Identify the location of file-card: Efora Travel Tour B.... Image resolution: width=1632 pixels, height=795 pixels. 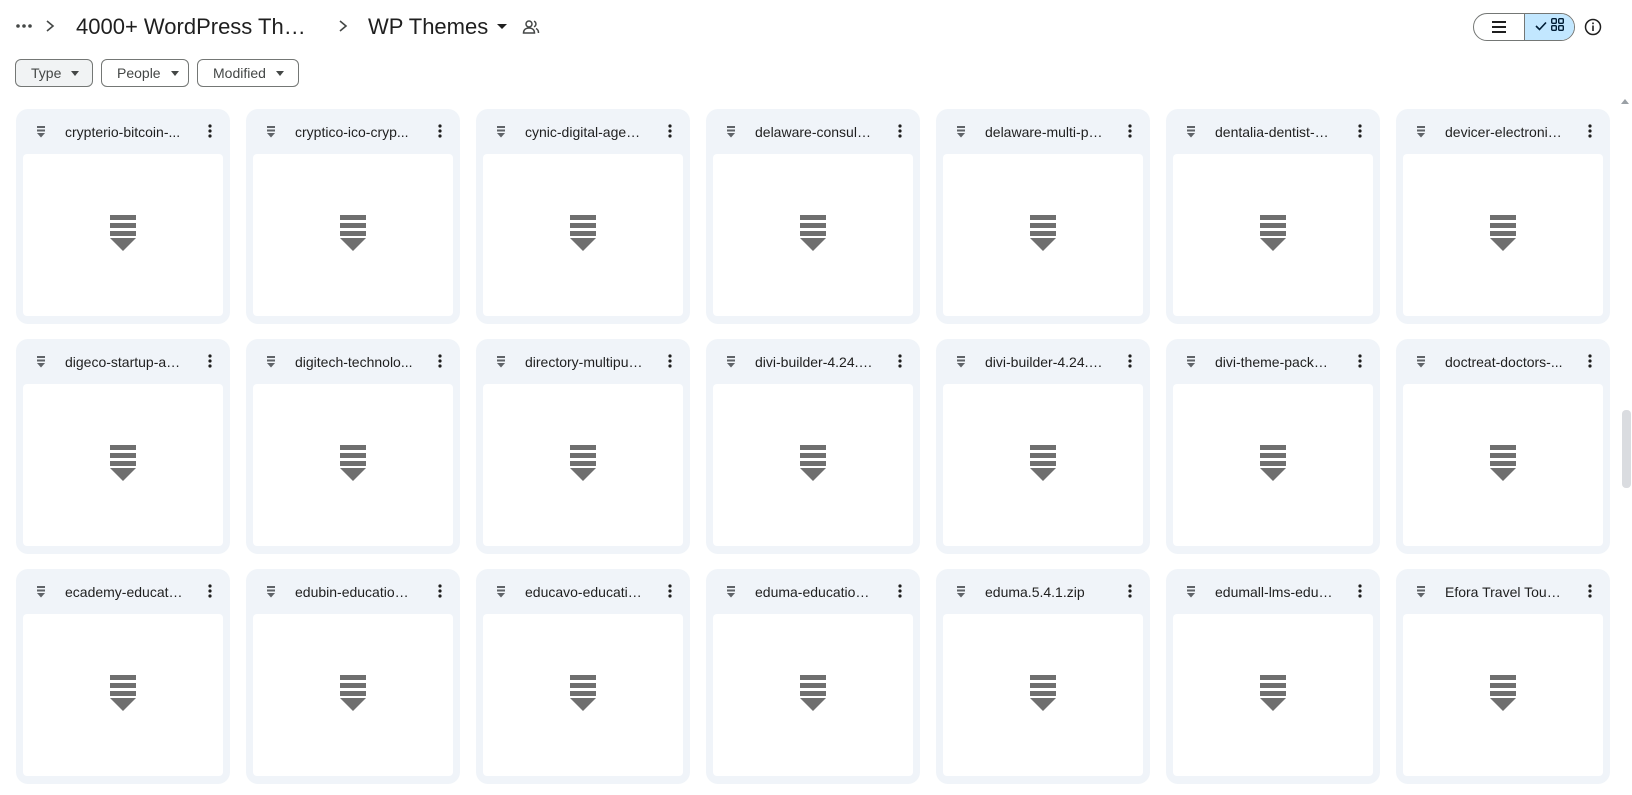
(1503, 676).